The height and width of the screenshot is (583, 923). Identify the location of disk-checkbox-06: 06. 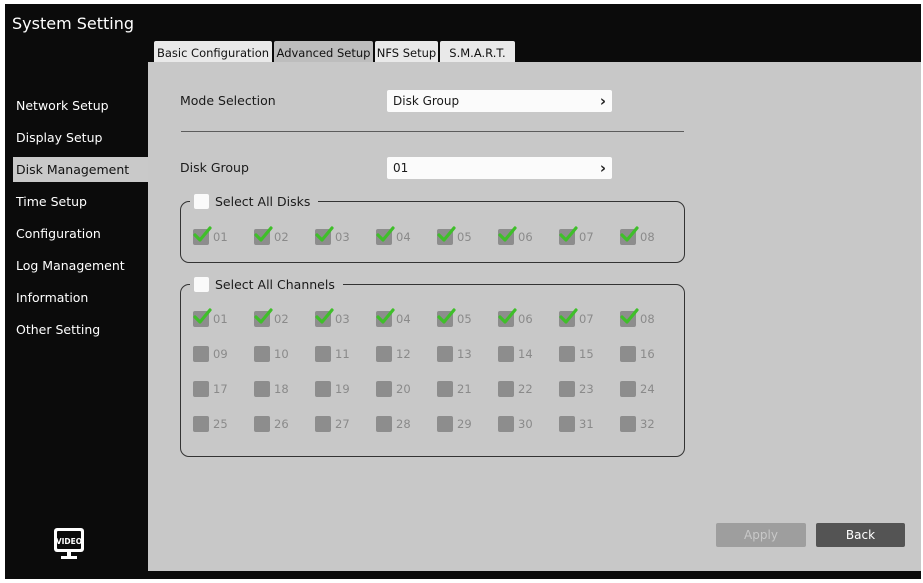
(515, 235).